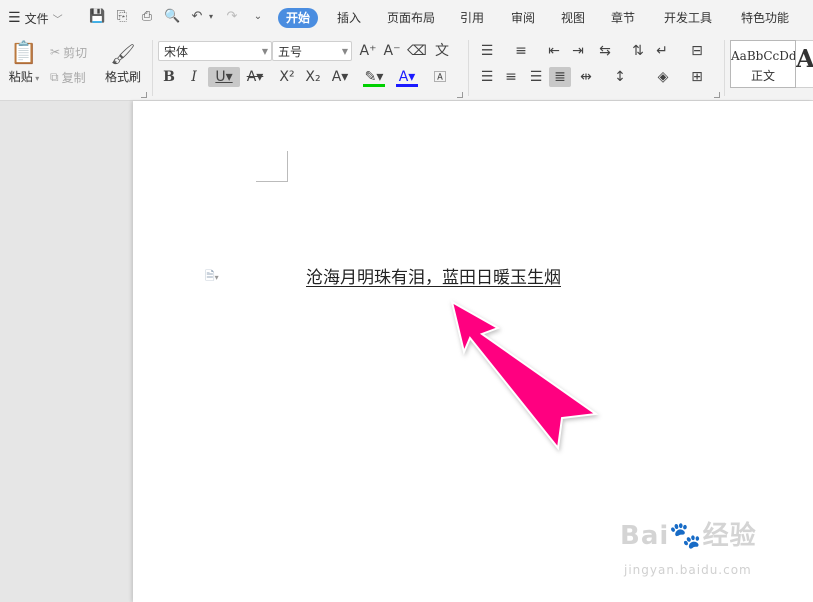 This screenshot has width=813, height=602. I want to click on character-border-icon: 🄰, so click(440, 77).